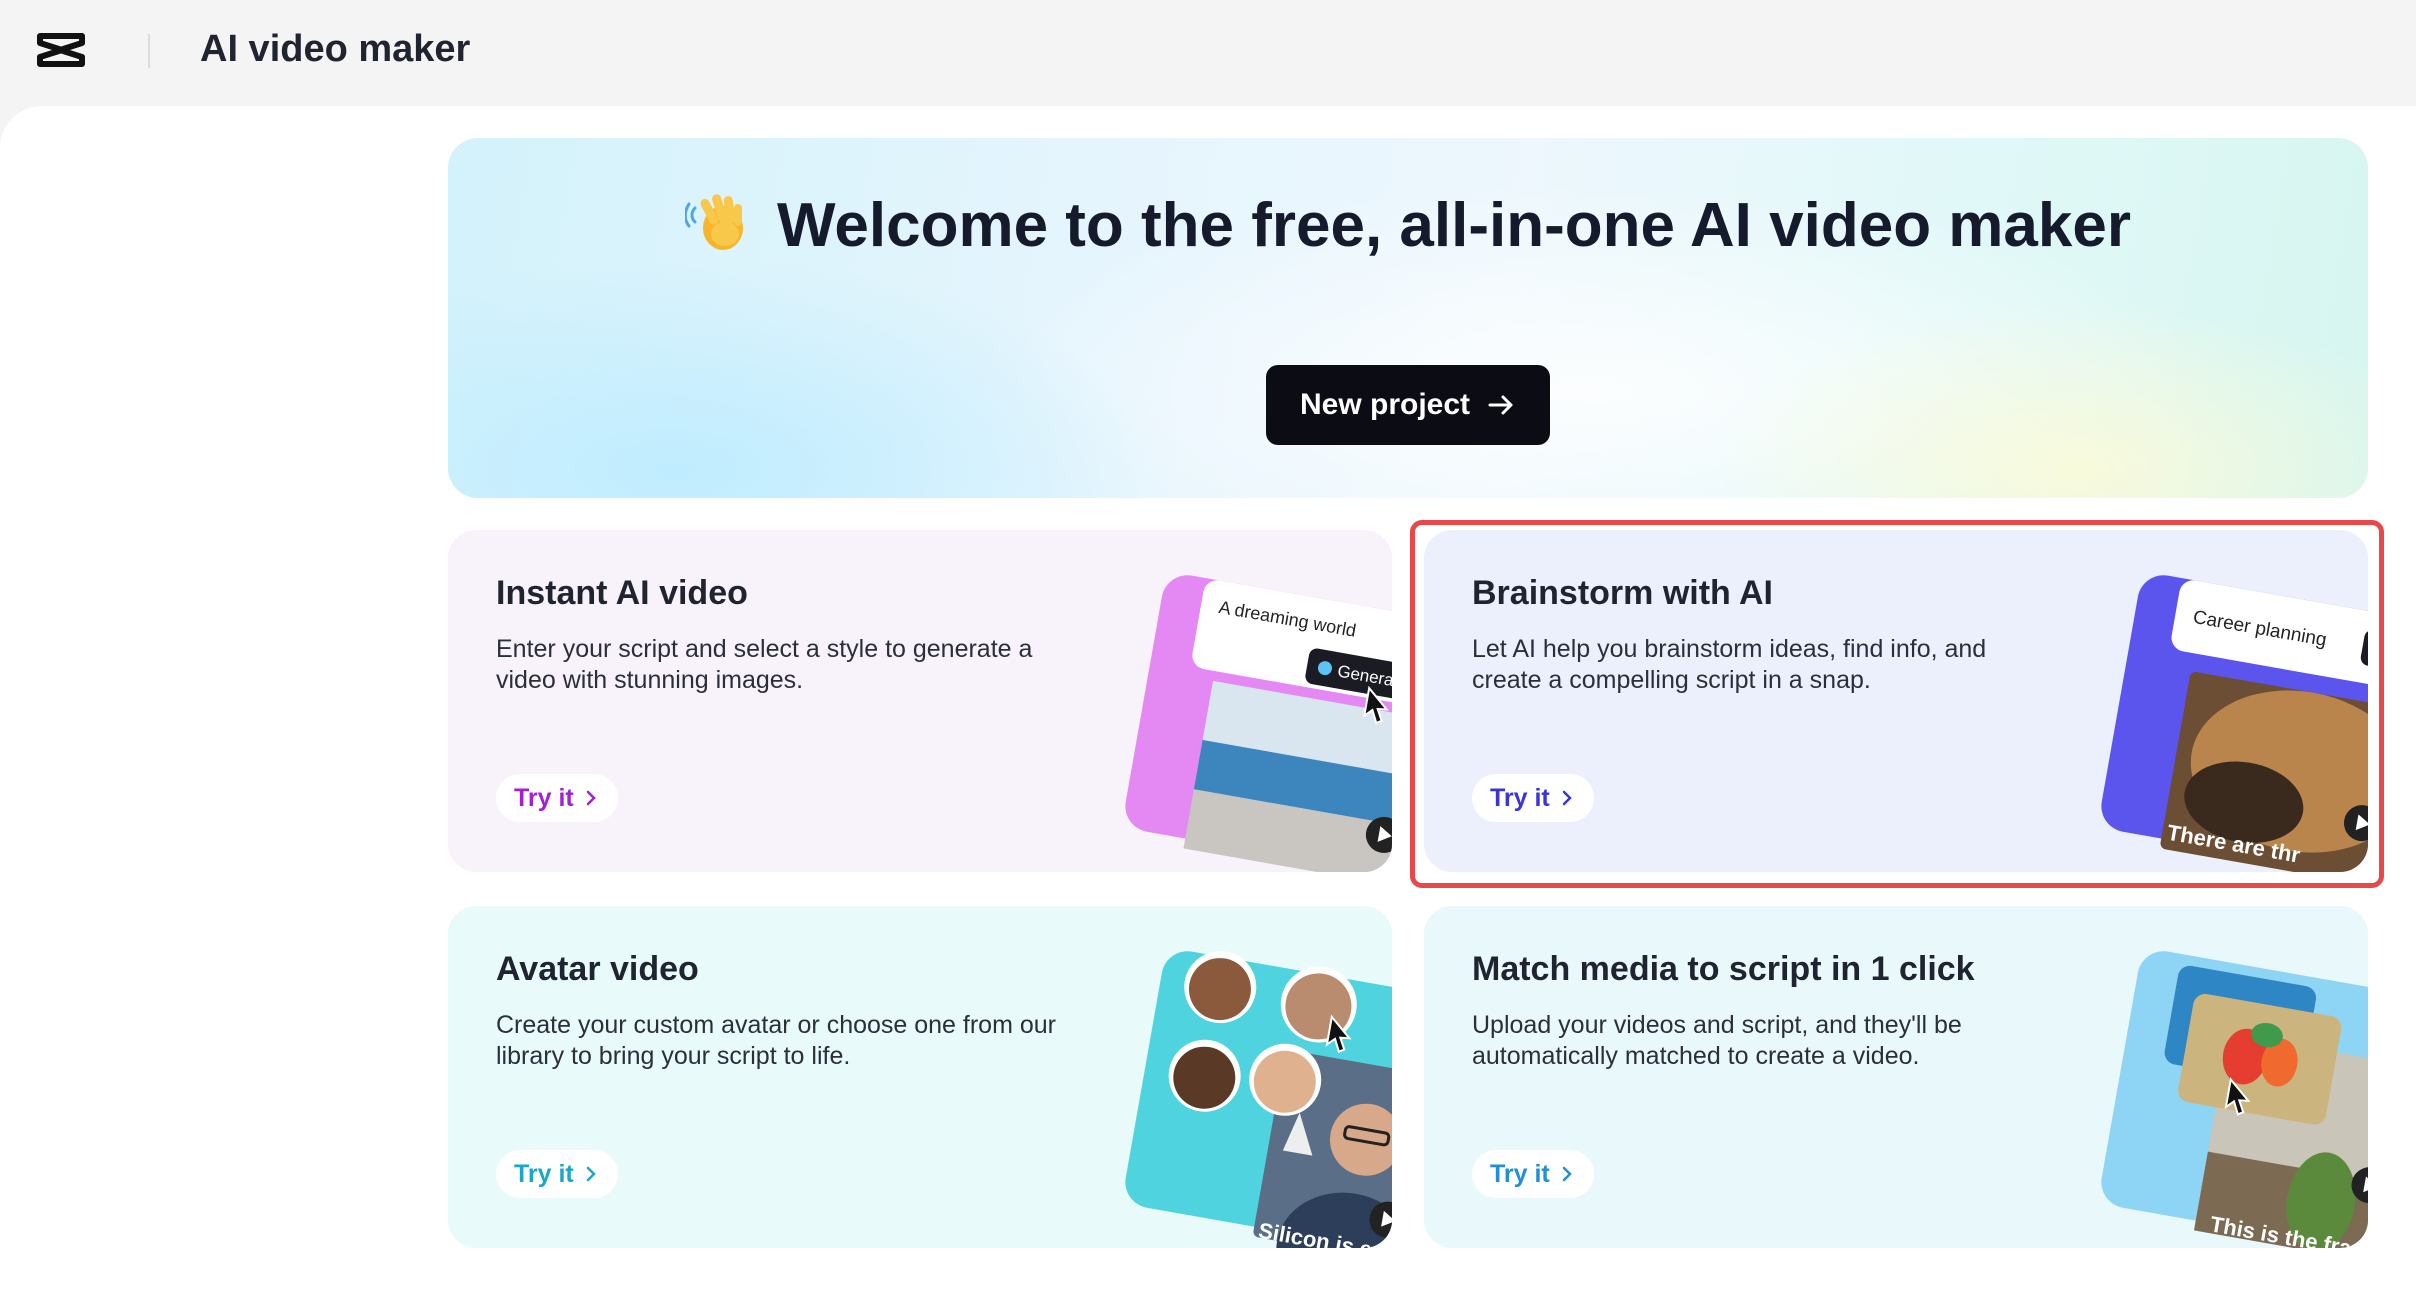 The height and width of the screenshot is (1304, 2416). What do you see at coordinates (713, 222) in the screenshot?
I see `waving-hand-icon` at bounding box center [713, 222].